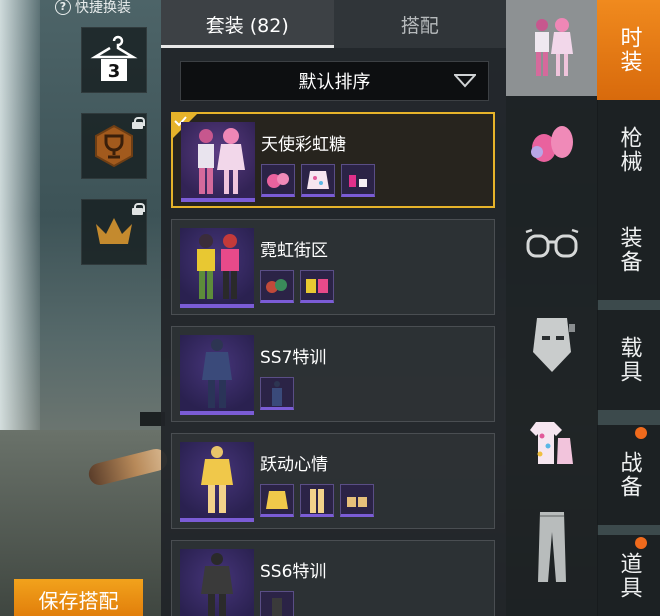 The image size is (660, 616). I want to click on quick-slot-1: 3, so click(114, 60).